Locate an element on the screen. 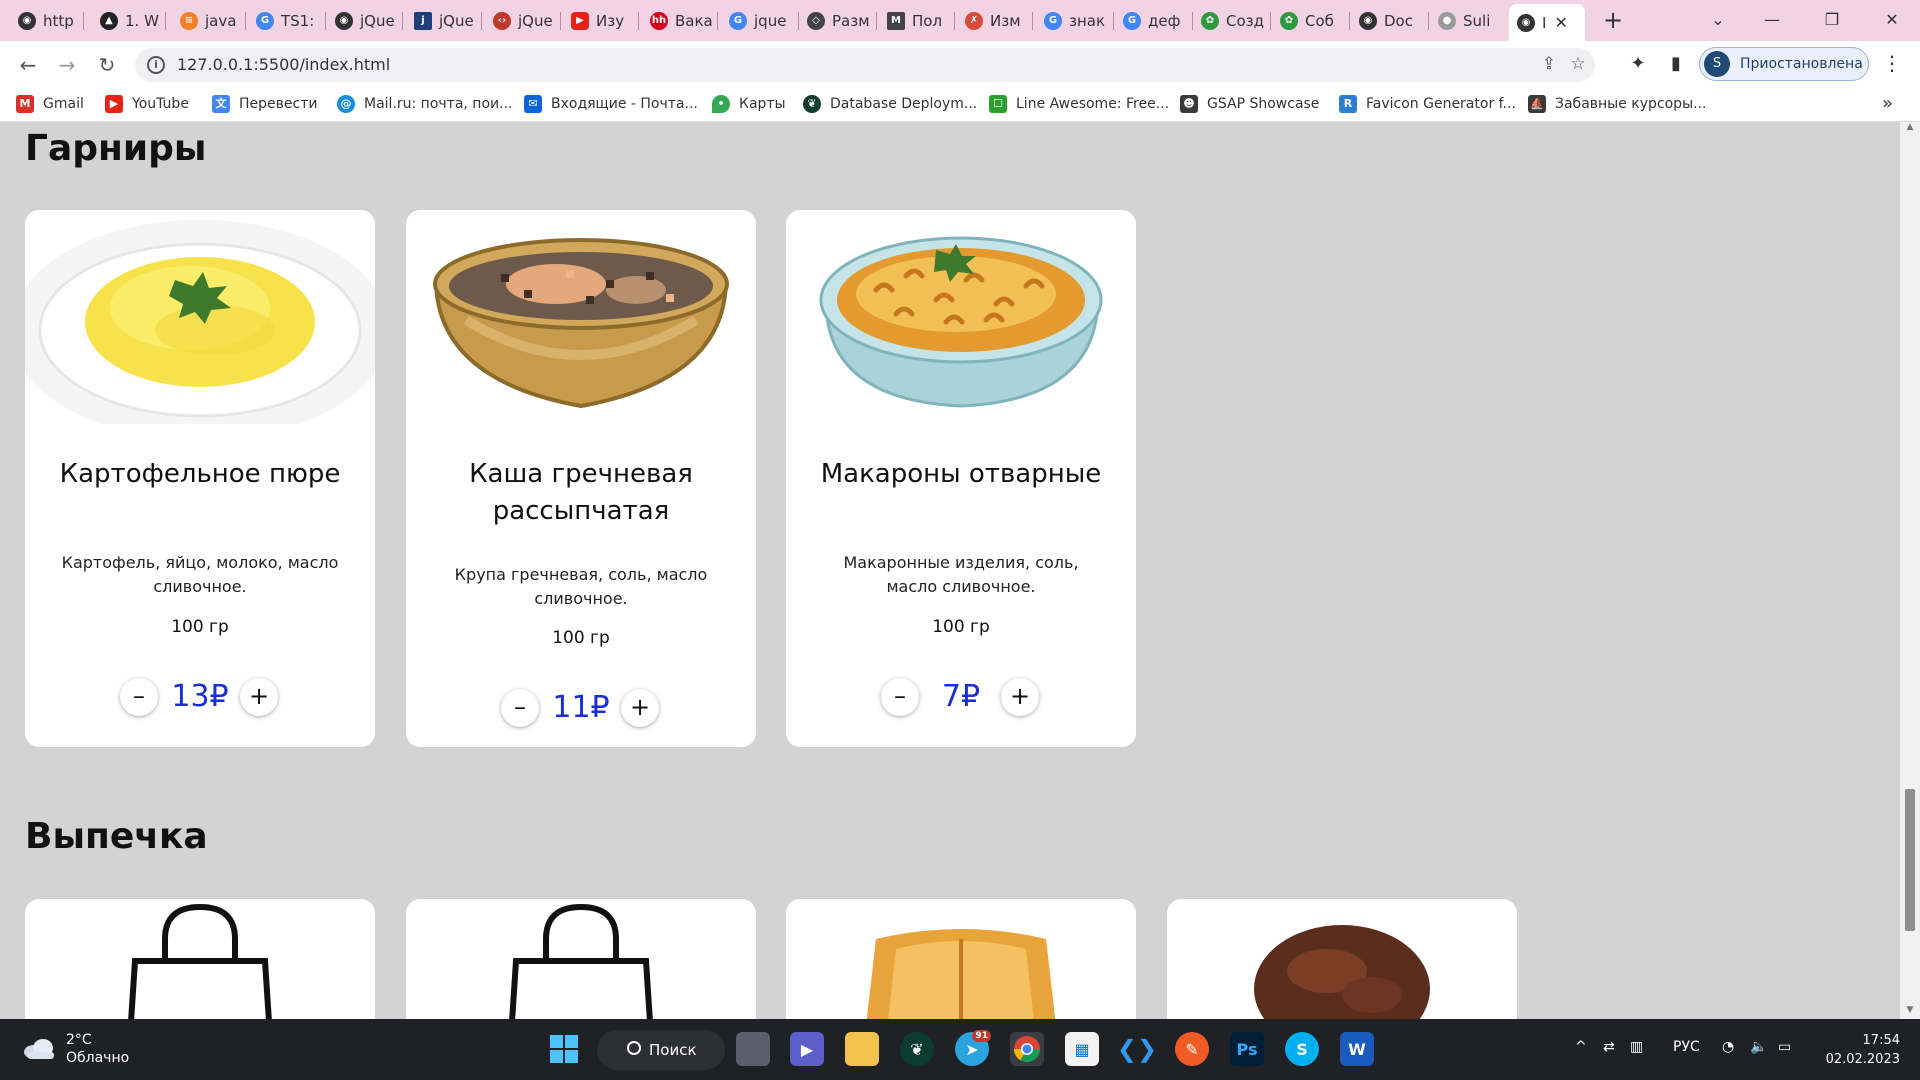 The height and width of the screenshot is (1080, 1920). browser-tab: ≡ java is located at coordinates (213, 20).